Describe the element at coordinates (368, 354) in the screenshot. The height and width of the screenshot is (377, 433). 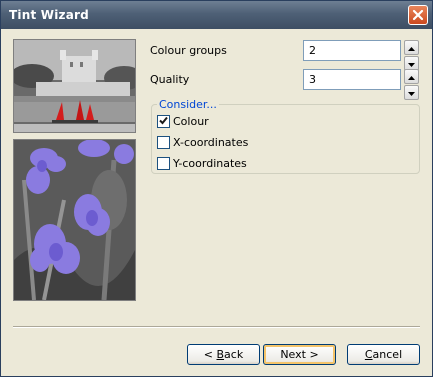
I see `cancel-button-mnemonic: C` at that location.